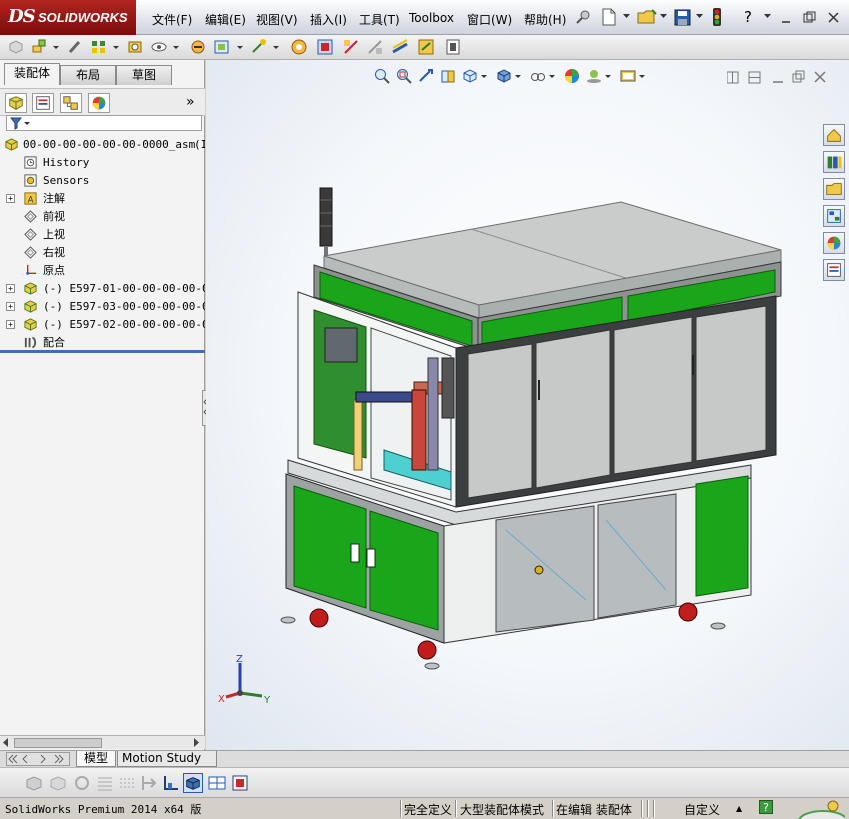  I want to click on scroll-left-icon, so click(6, 742).